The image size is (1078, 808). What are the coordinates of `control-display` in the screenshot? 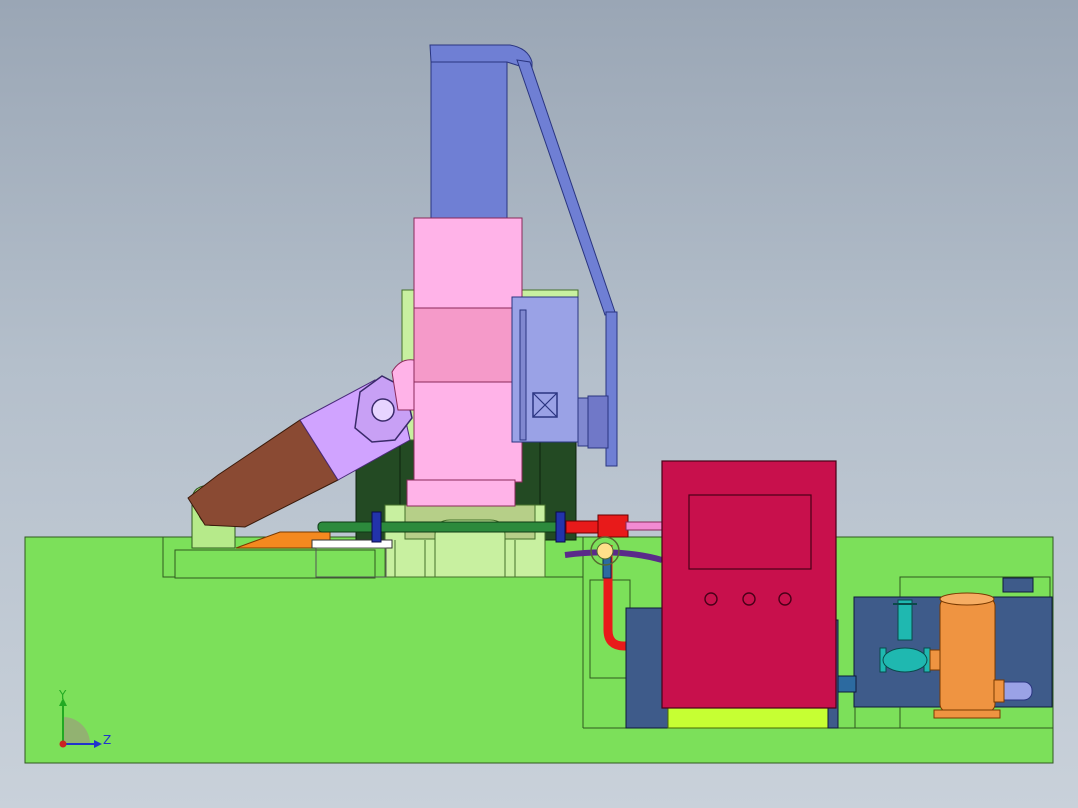 It's located at (750, 532).